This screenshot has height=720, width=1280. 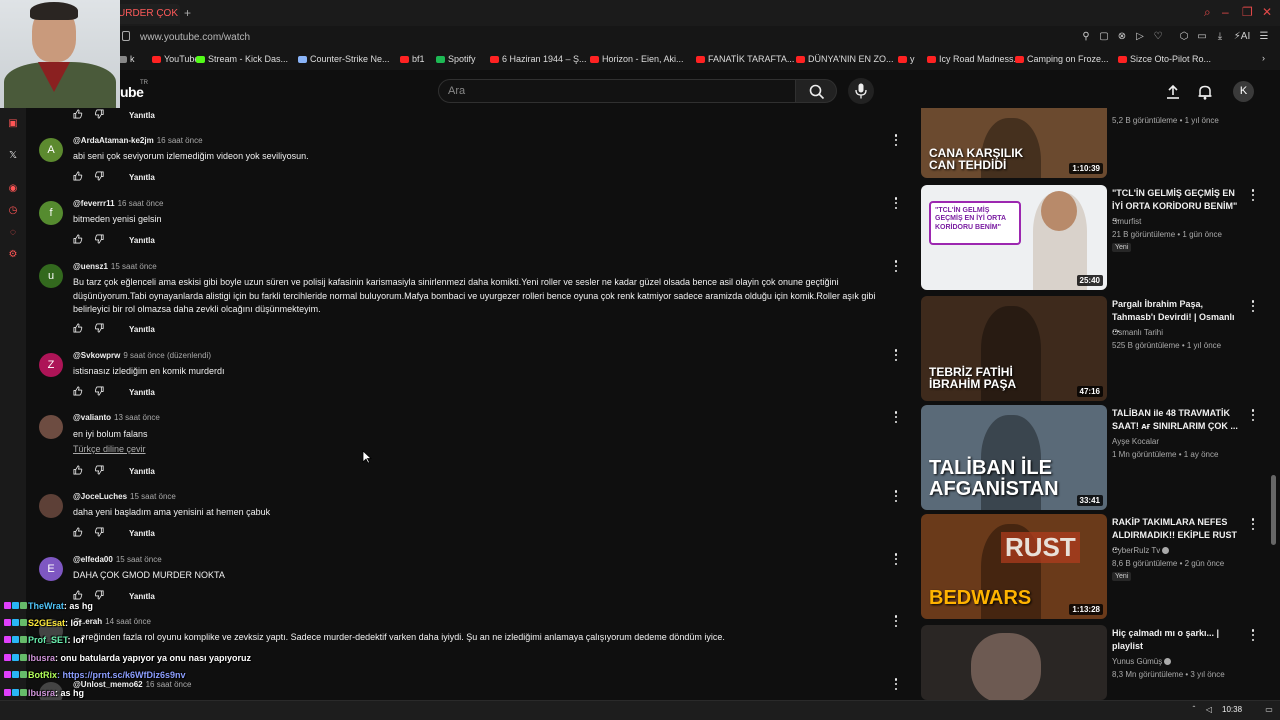 What do you see at coordinates (100, 496) in the screenshot?
I see `comment-author: @JoceLuches` at bounding box center [100, 496].